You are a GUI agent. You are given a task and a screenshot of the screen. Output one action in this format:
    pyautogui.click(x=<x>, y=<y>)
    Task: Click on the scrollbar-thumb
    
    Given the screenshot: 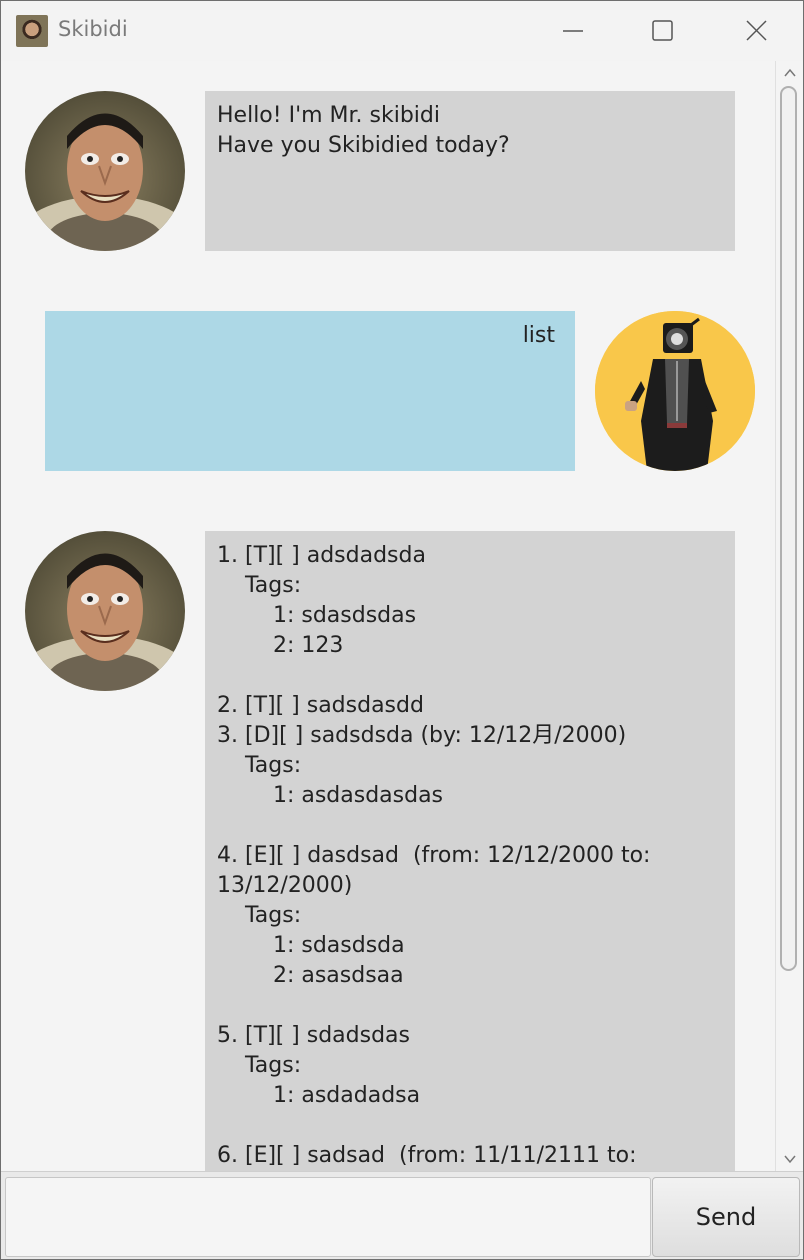 What is the action you would take?
    pyautogui.click(x=788, y=528)
    